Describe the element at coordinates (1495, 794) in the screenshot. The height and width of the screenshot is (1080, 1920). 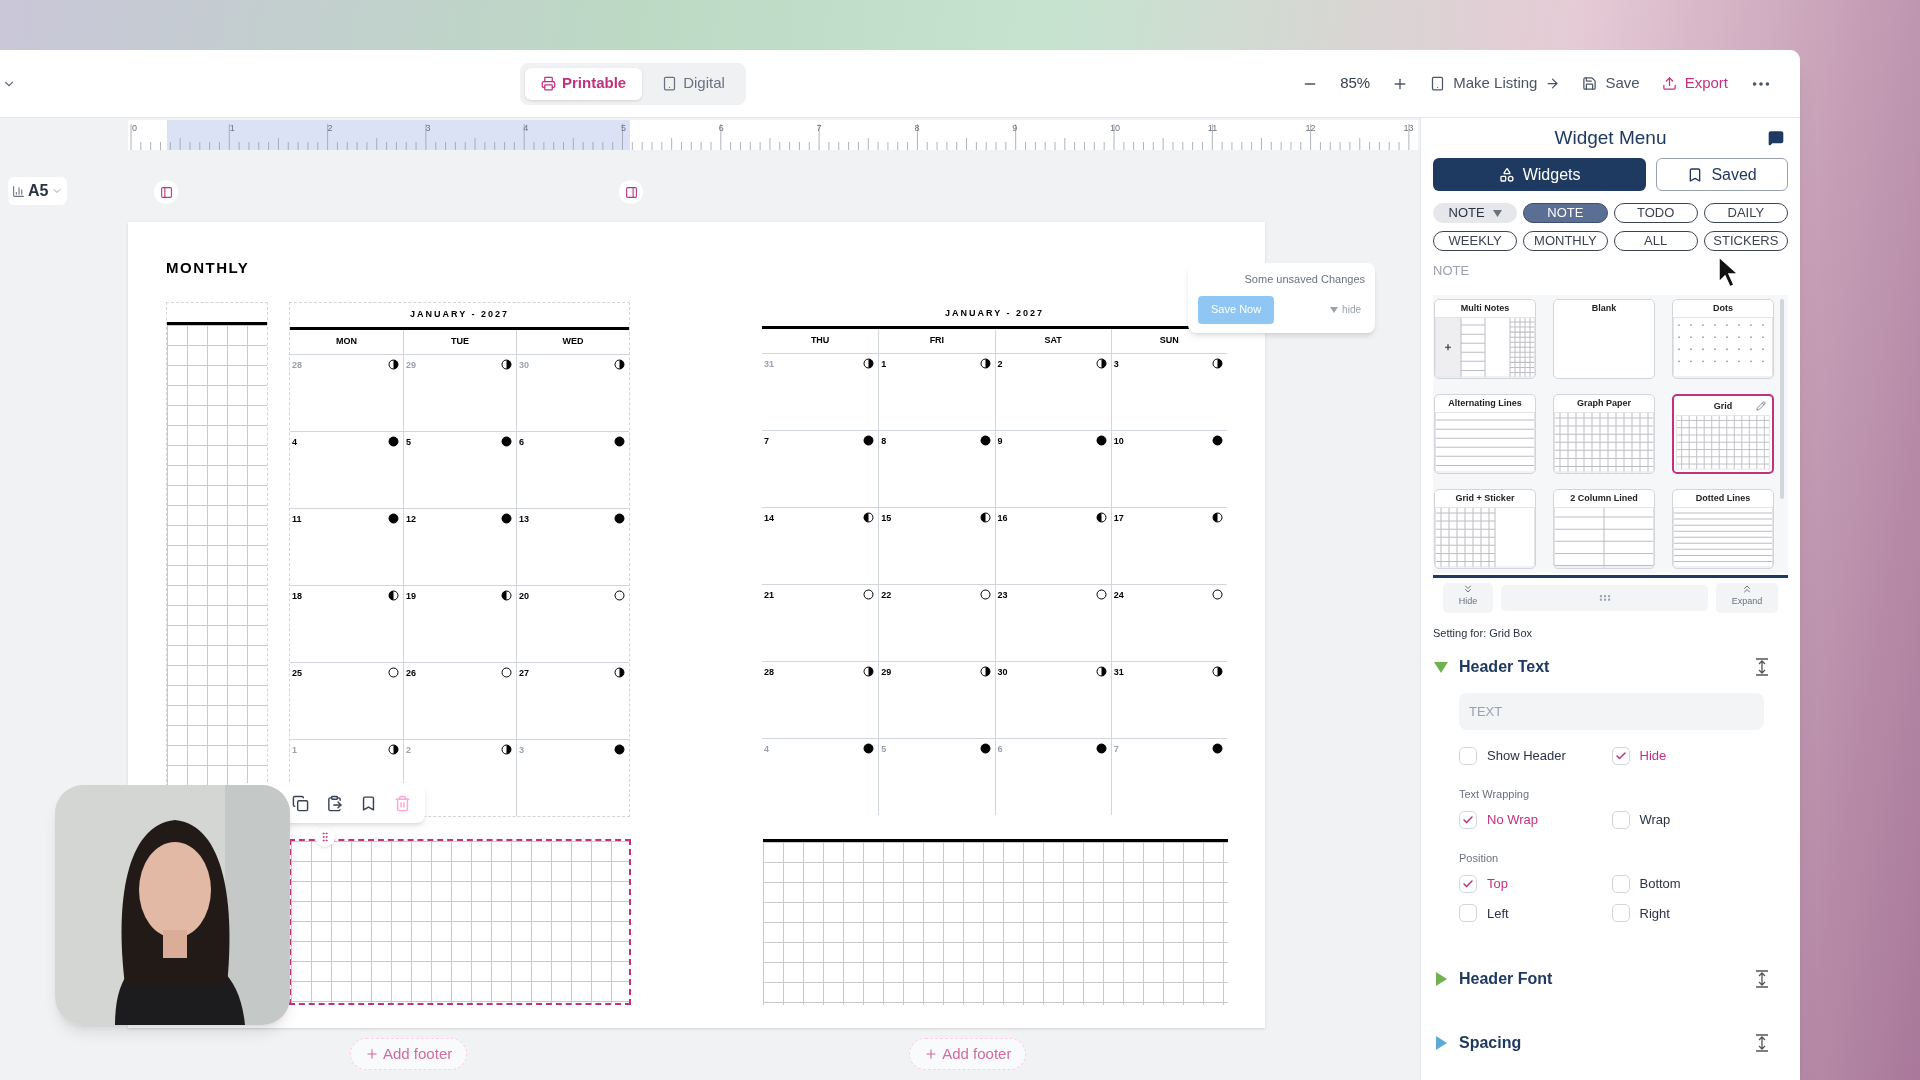
I see `group-label: Text Wrapping` at that location.